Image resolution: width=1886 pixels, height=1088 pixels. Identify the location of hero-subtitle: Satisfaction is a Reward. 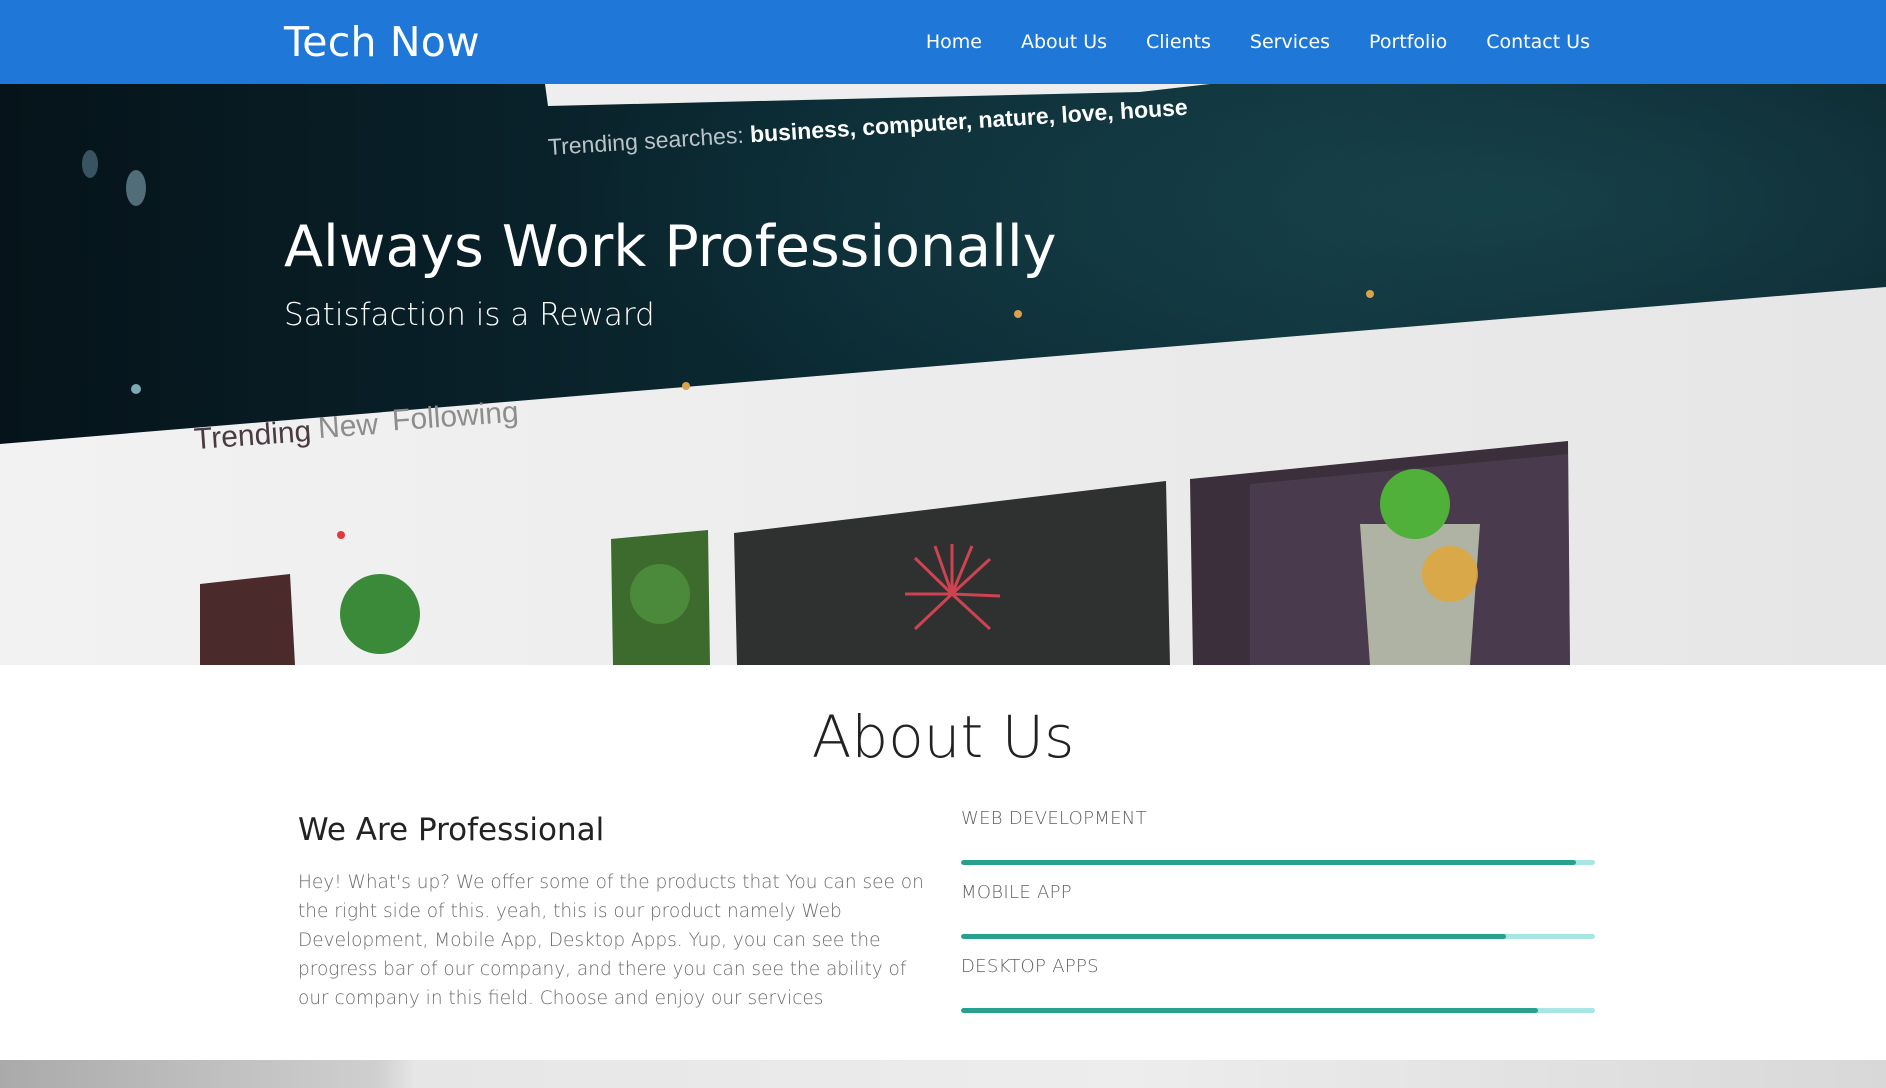
(469, 315).